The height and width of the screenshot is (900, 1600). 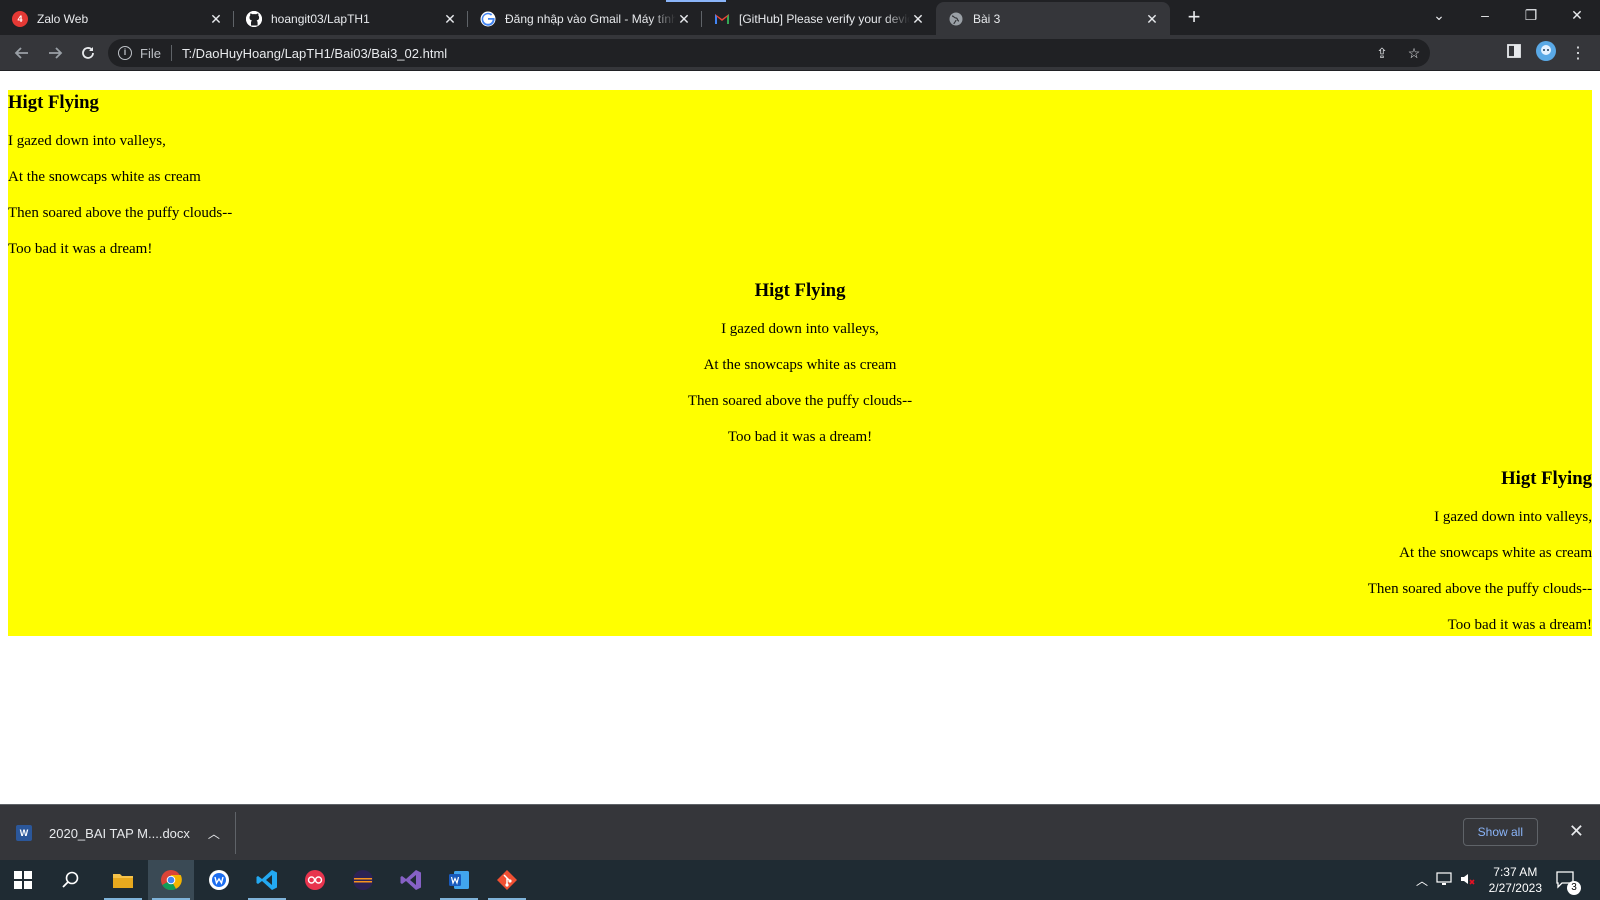 What do you see at coordinates (123, 880) in the screenshot?
I see `file-explorer-icon` at bounding box center [123, 880].